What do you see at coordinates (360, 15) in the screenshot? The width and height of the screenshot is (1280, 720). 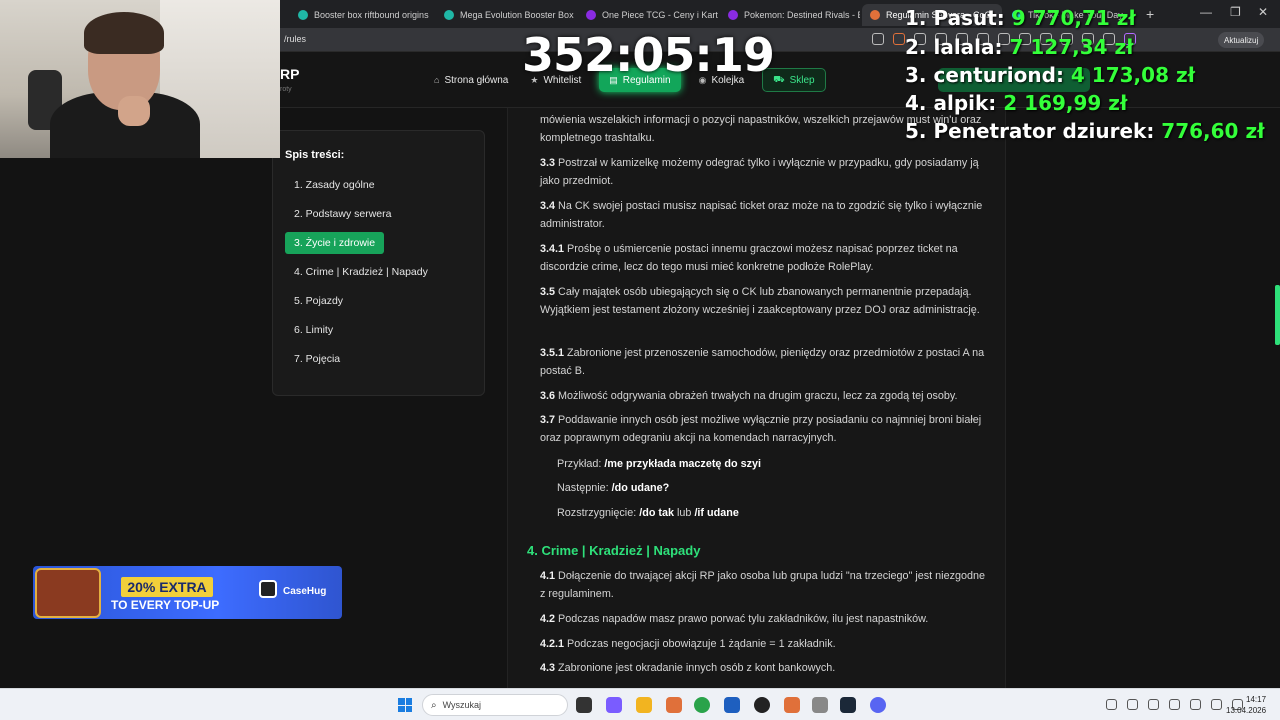 I see `browser-tab-riftbound: Booster box riftbound origins` at bounding box center [360, 15].